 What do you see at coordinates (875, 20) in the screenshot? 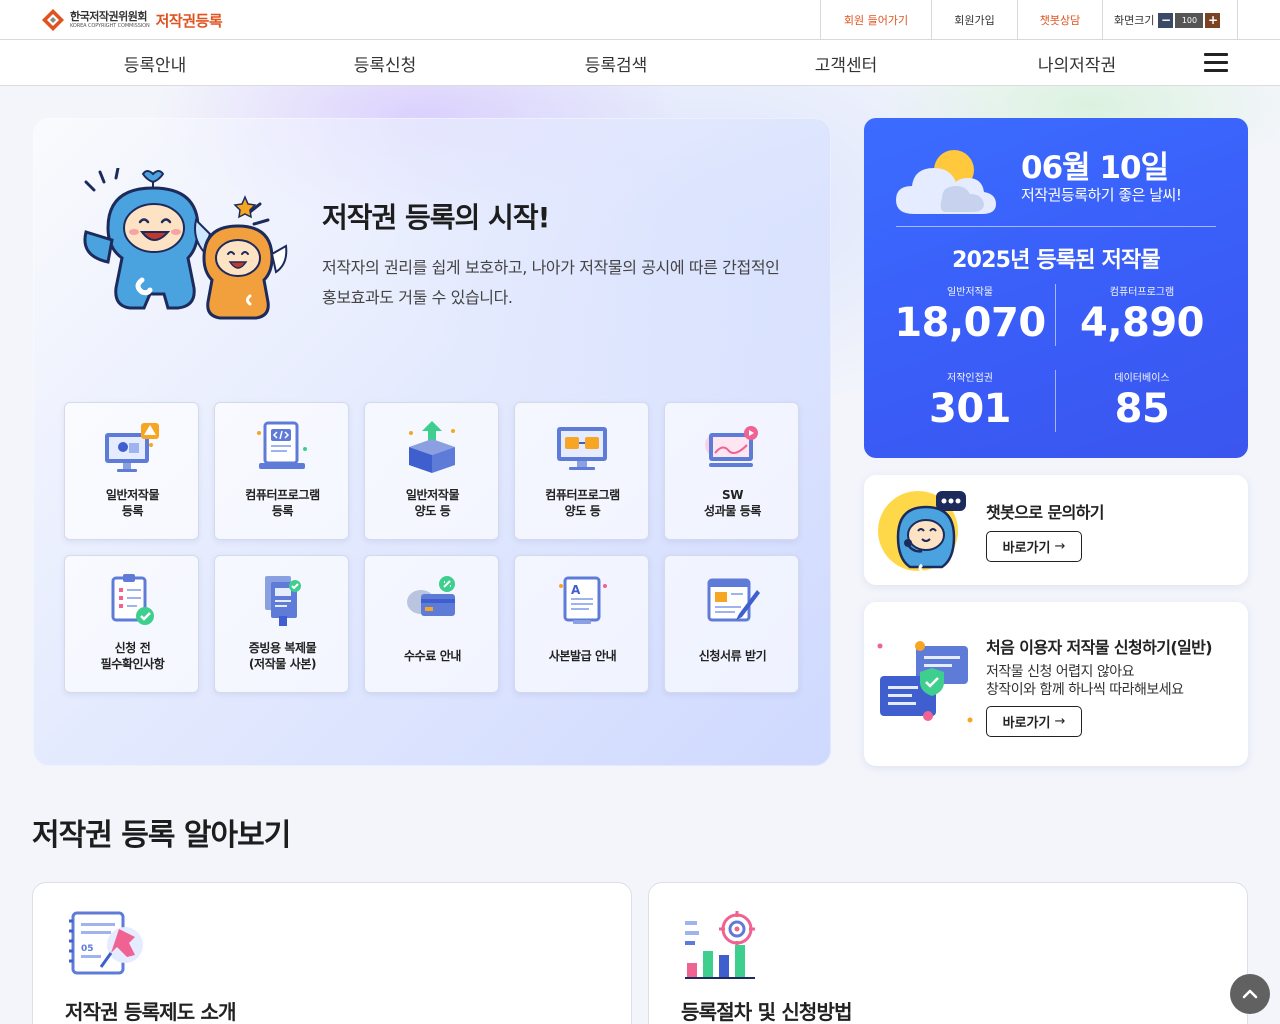
I see `login-link: 회원 들어가기` at bounding box center [875, 20].